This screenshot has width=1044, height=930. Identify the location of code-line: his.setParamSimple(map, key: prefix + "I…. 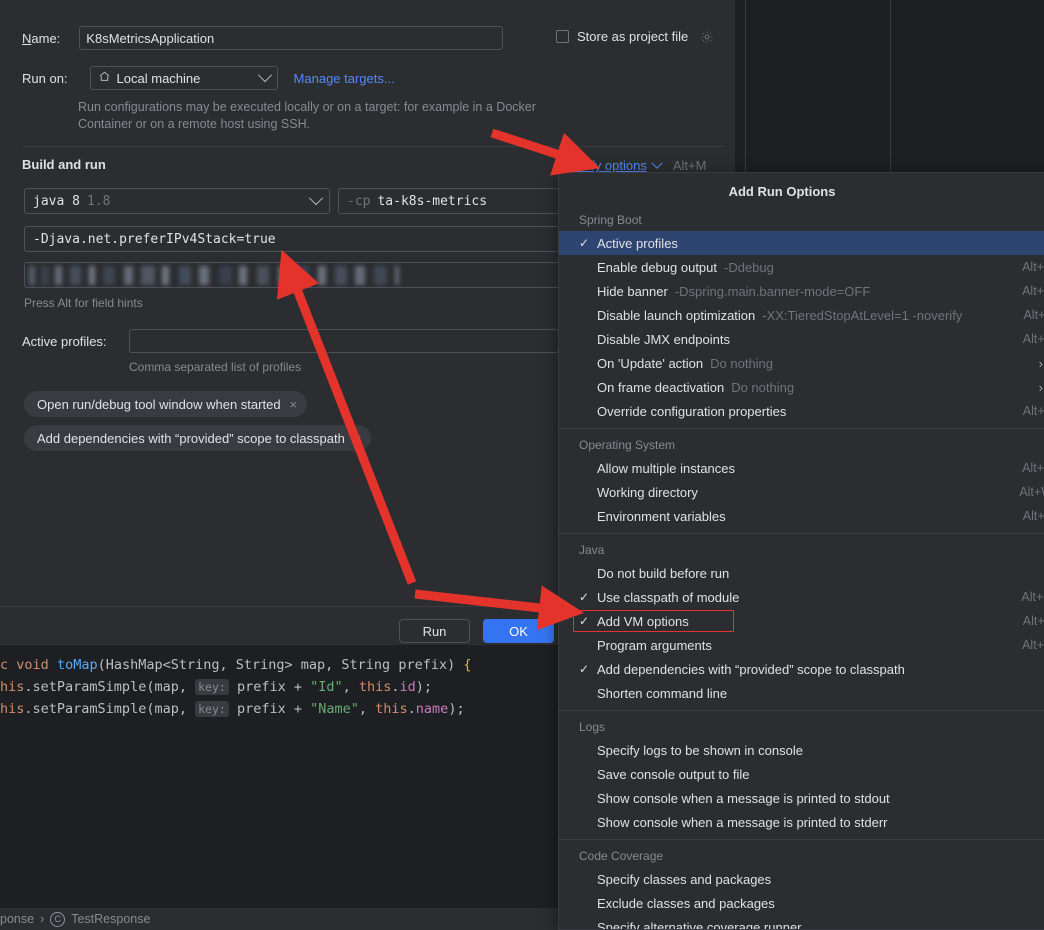
(216, 687).